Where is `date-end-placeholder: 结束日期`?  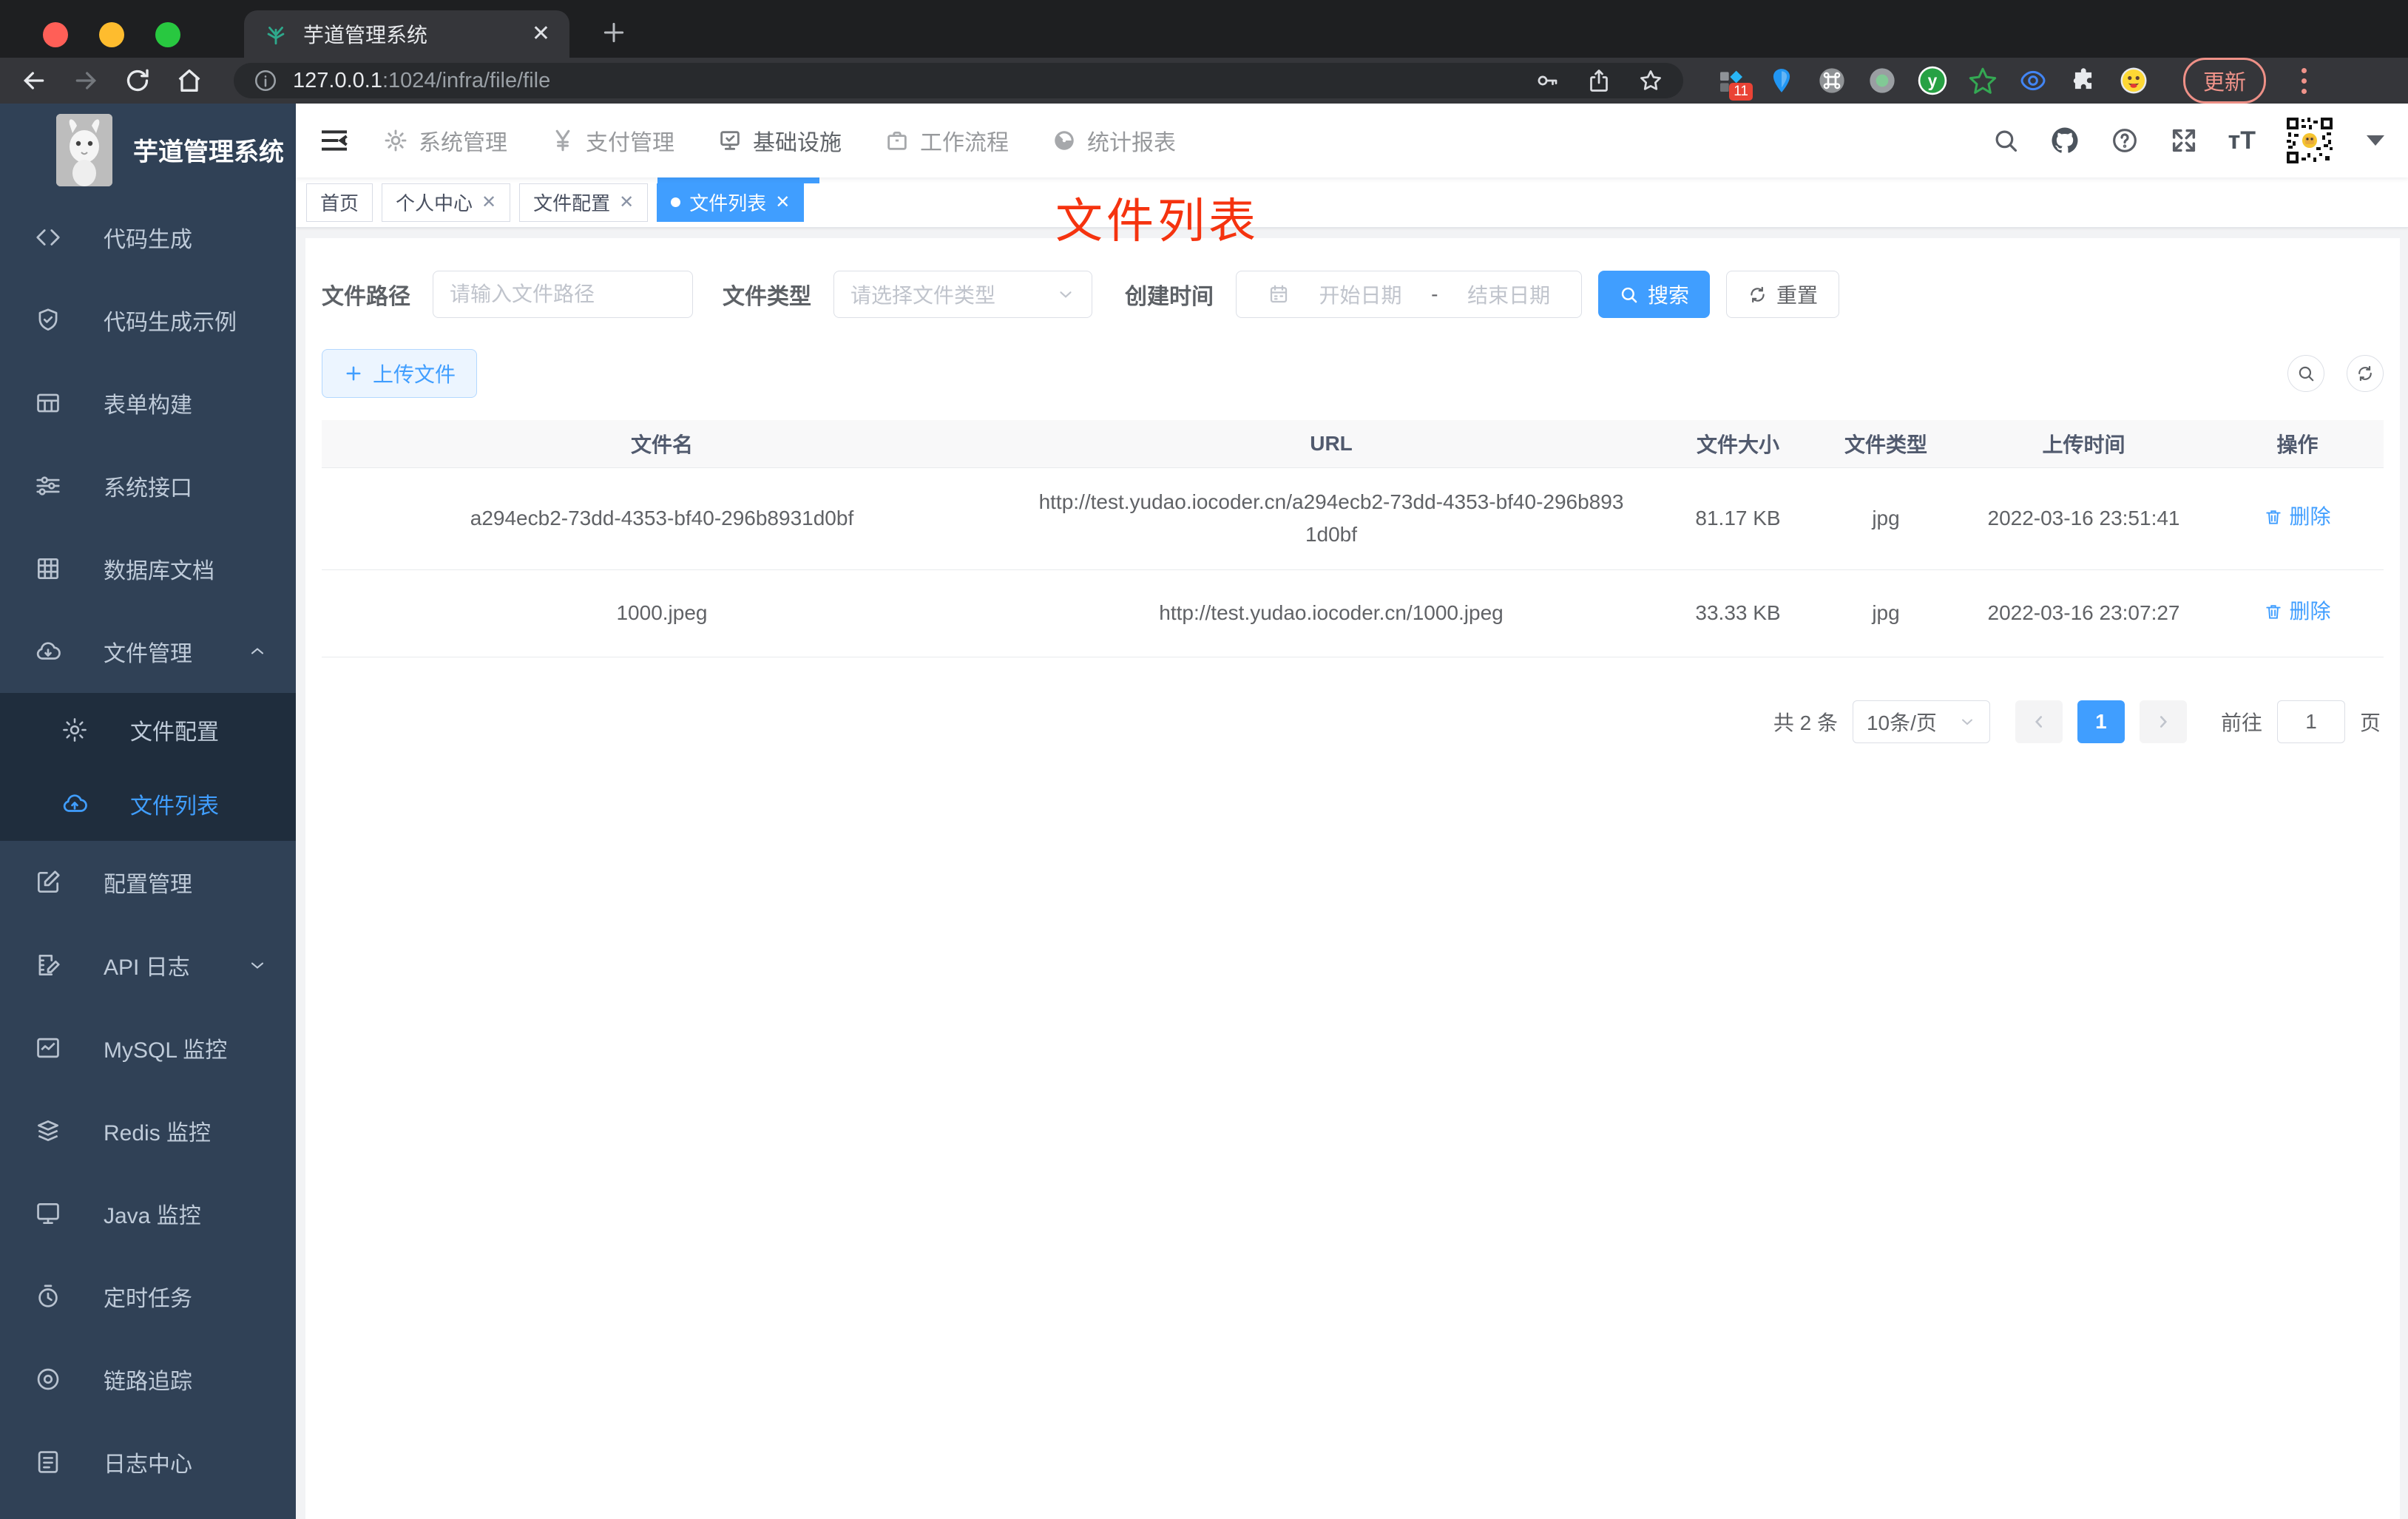 date-end-placeholder: 结束日期 is located at coordinates (1508, 294).